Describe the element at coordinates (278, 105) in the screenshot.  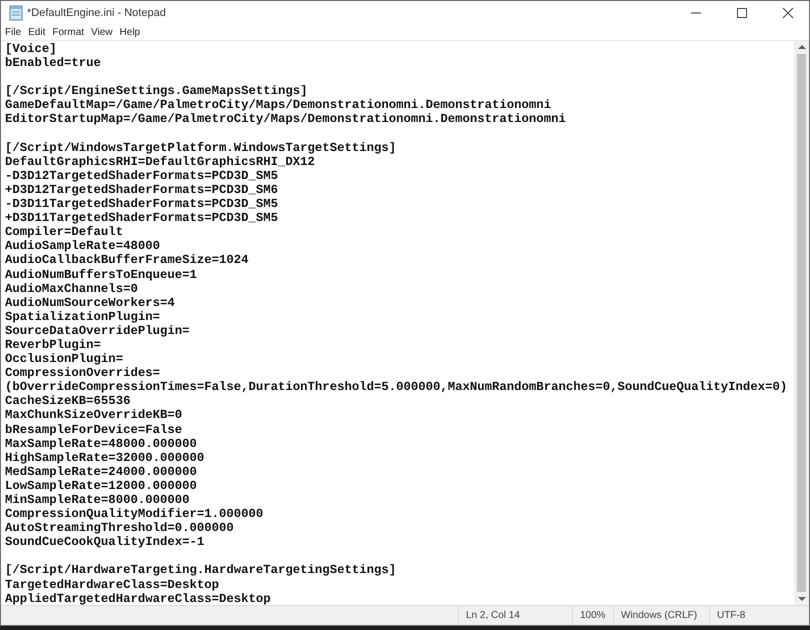
I see `text-line: GameDefaultMap=/Game/PalmetroCity/Maps/Demonstrationomni.Demonstrationomni` at that location.